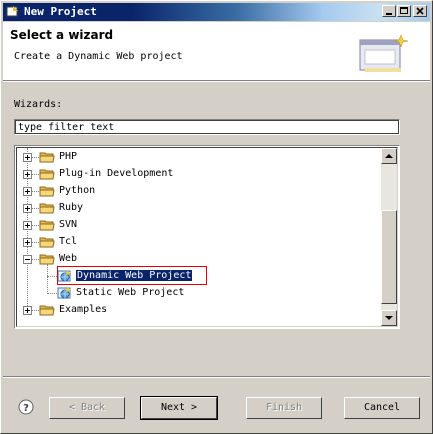  I want to click on close-button, so click(420, 11).